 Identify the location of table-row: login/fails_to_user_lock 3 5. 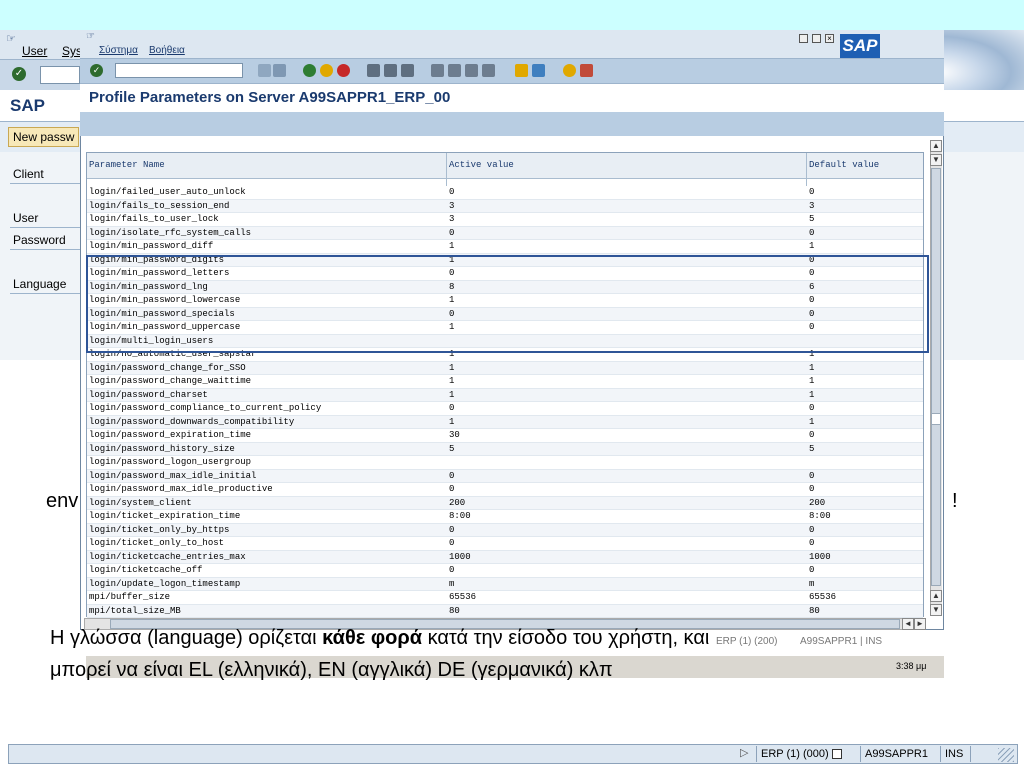
(505, 220).